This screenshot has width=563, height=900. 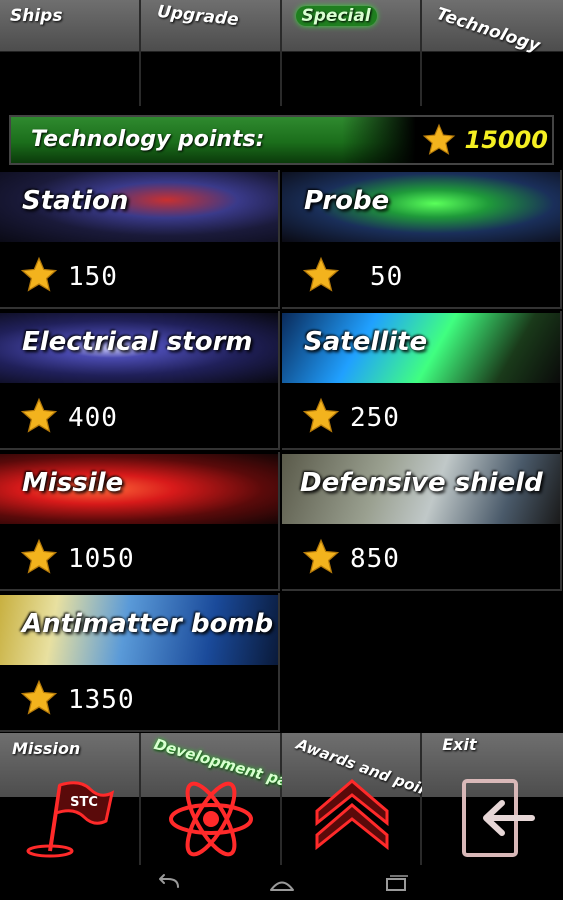 What do you see at coordinates (168, 883) in the screenshot?
I see `back-icon` at bounding box center [168, 883].